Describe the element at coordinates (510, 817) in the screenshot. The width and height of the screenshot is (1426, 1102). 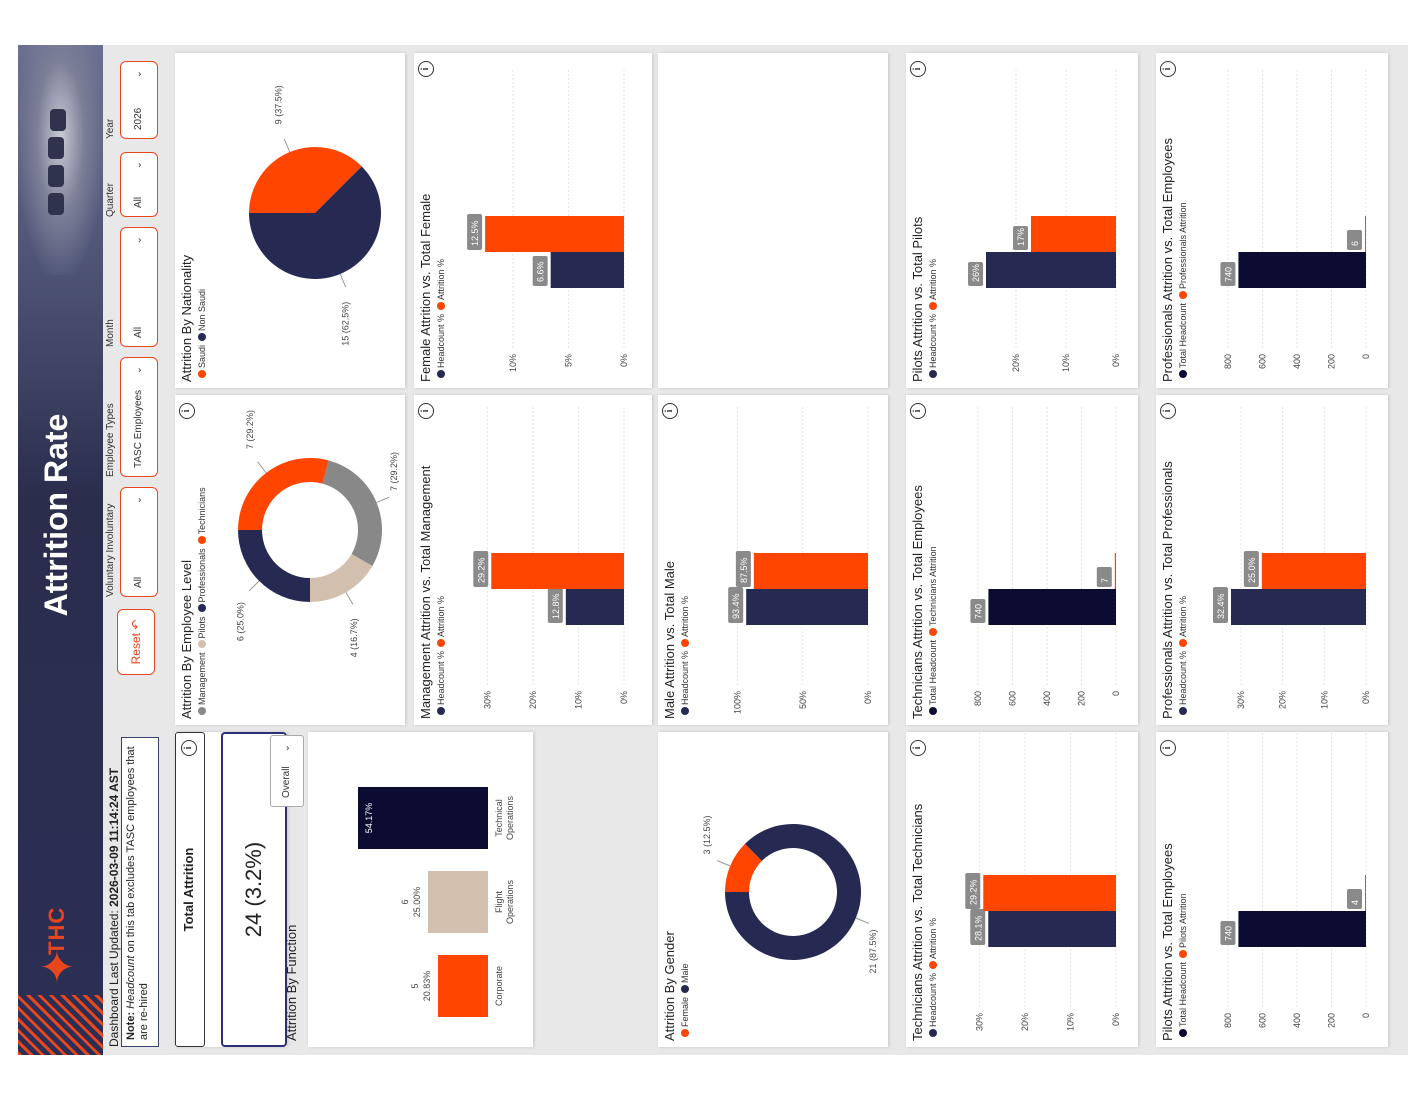
I see `function-category: Operations` at that location.